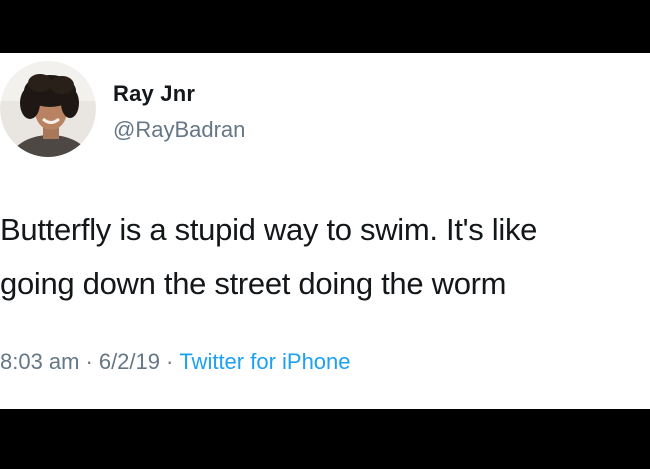 Image resolution: width=650 pixels, height=469 pixels. Describe the element at coordinates (253, 283) in the screenshot. I see `tweet-text-line-2: going down the street doing the worm` at that location.